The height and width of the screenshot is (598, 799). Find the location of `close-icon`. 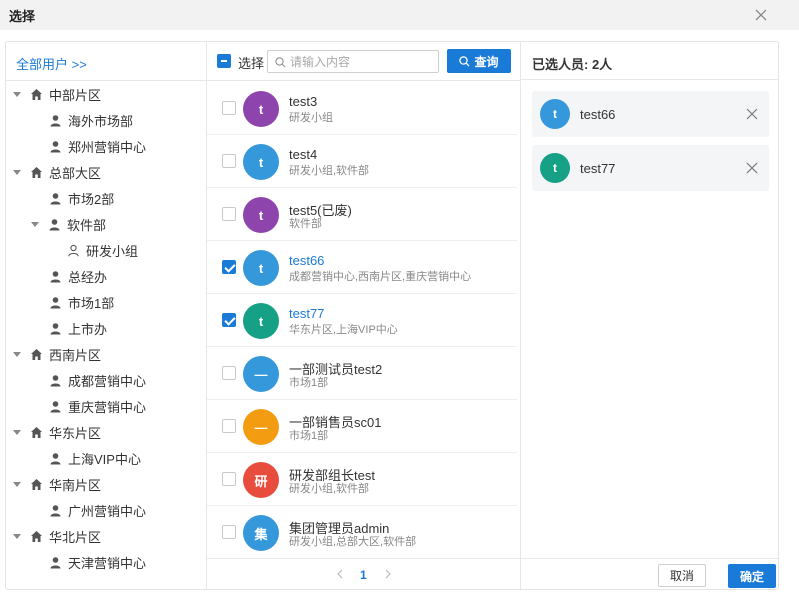

close-icon is located at coordinates (761, 15).